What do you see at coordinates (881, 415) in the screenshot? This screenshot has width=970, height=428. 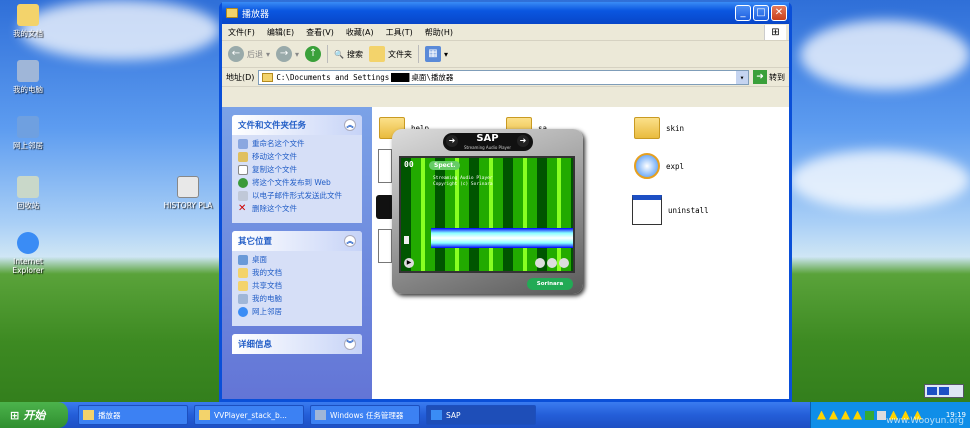 I see `monitor-icon` at bounding box center [881, 415].